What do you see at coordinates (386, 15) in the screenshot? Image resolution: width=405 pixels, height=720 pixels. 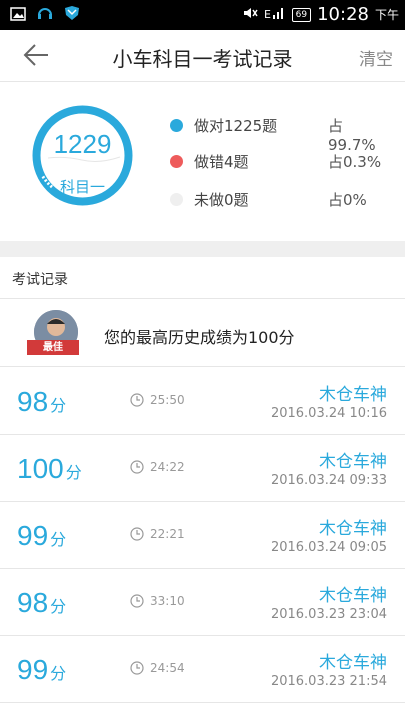 I see `clock-ampm: 下午` at bounding box center [386, 15].